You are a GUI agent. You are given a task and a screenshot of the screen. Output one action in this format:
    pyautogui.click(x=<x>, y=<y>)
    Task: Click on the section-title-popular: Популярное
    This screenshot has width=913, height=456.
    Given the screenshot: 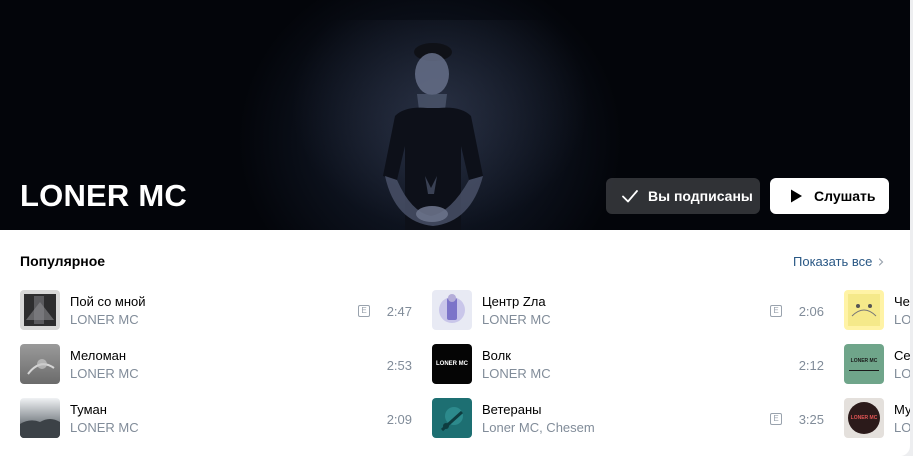 What is the action you would take?
    pyautogui.click(x=63, y=261)
    